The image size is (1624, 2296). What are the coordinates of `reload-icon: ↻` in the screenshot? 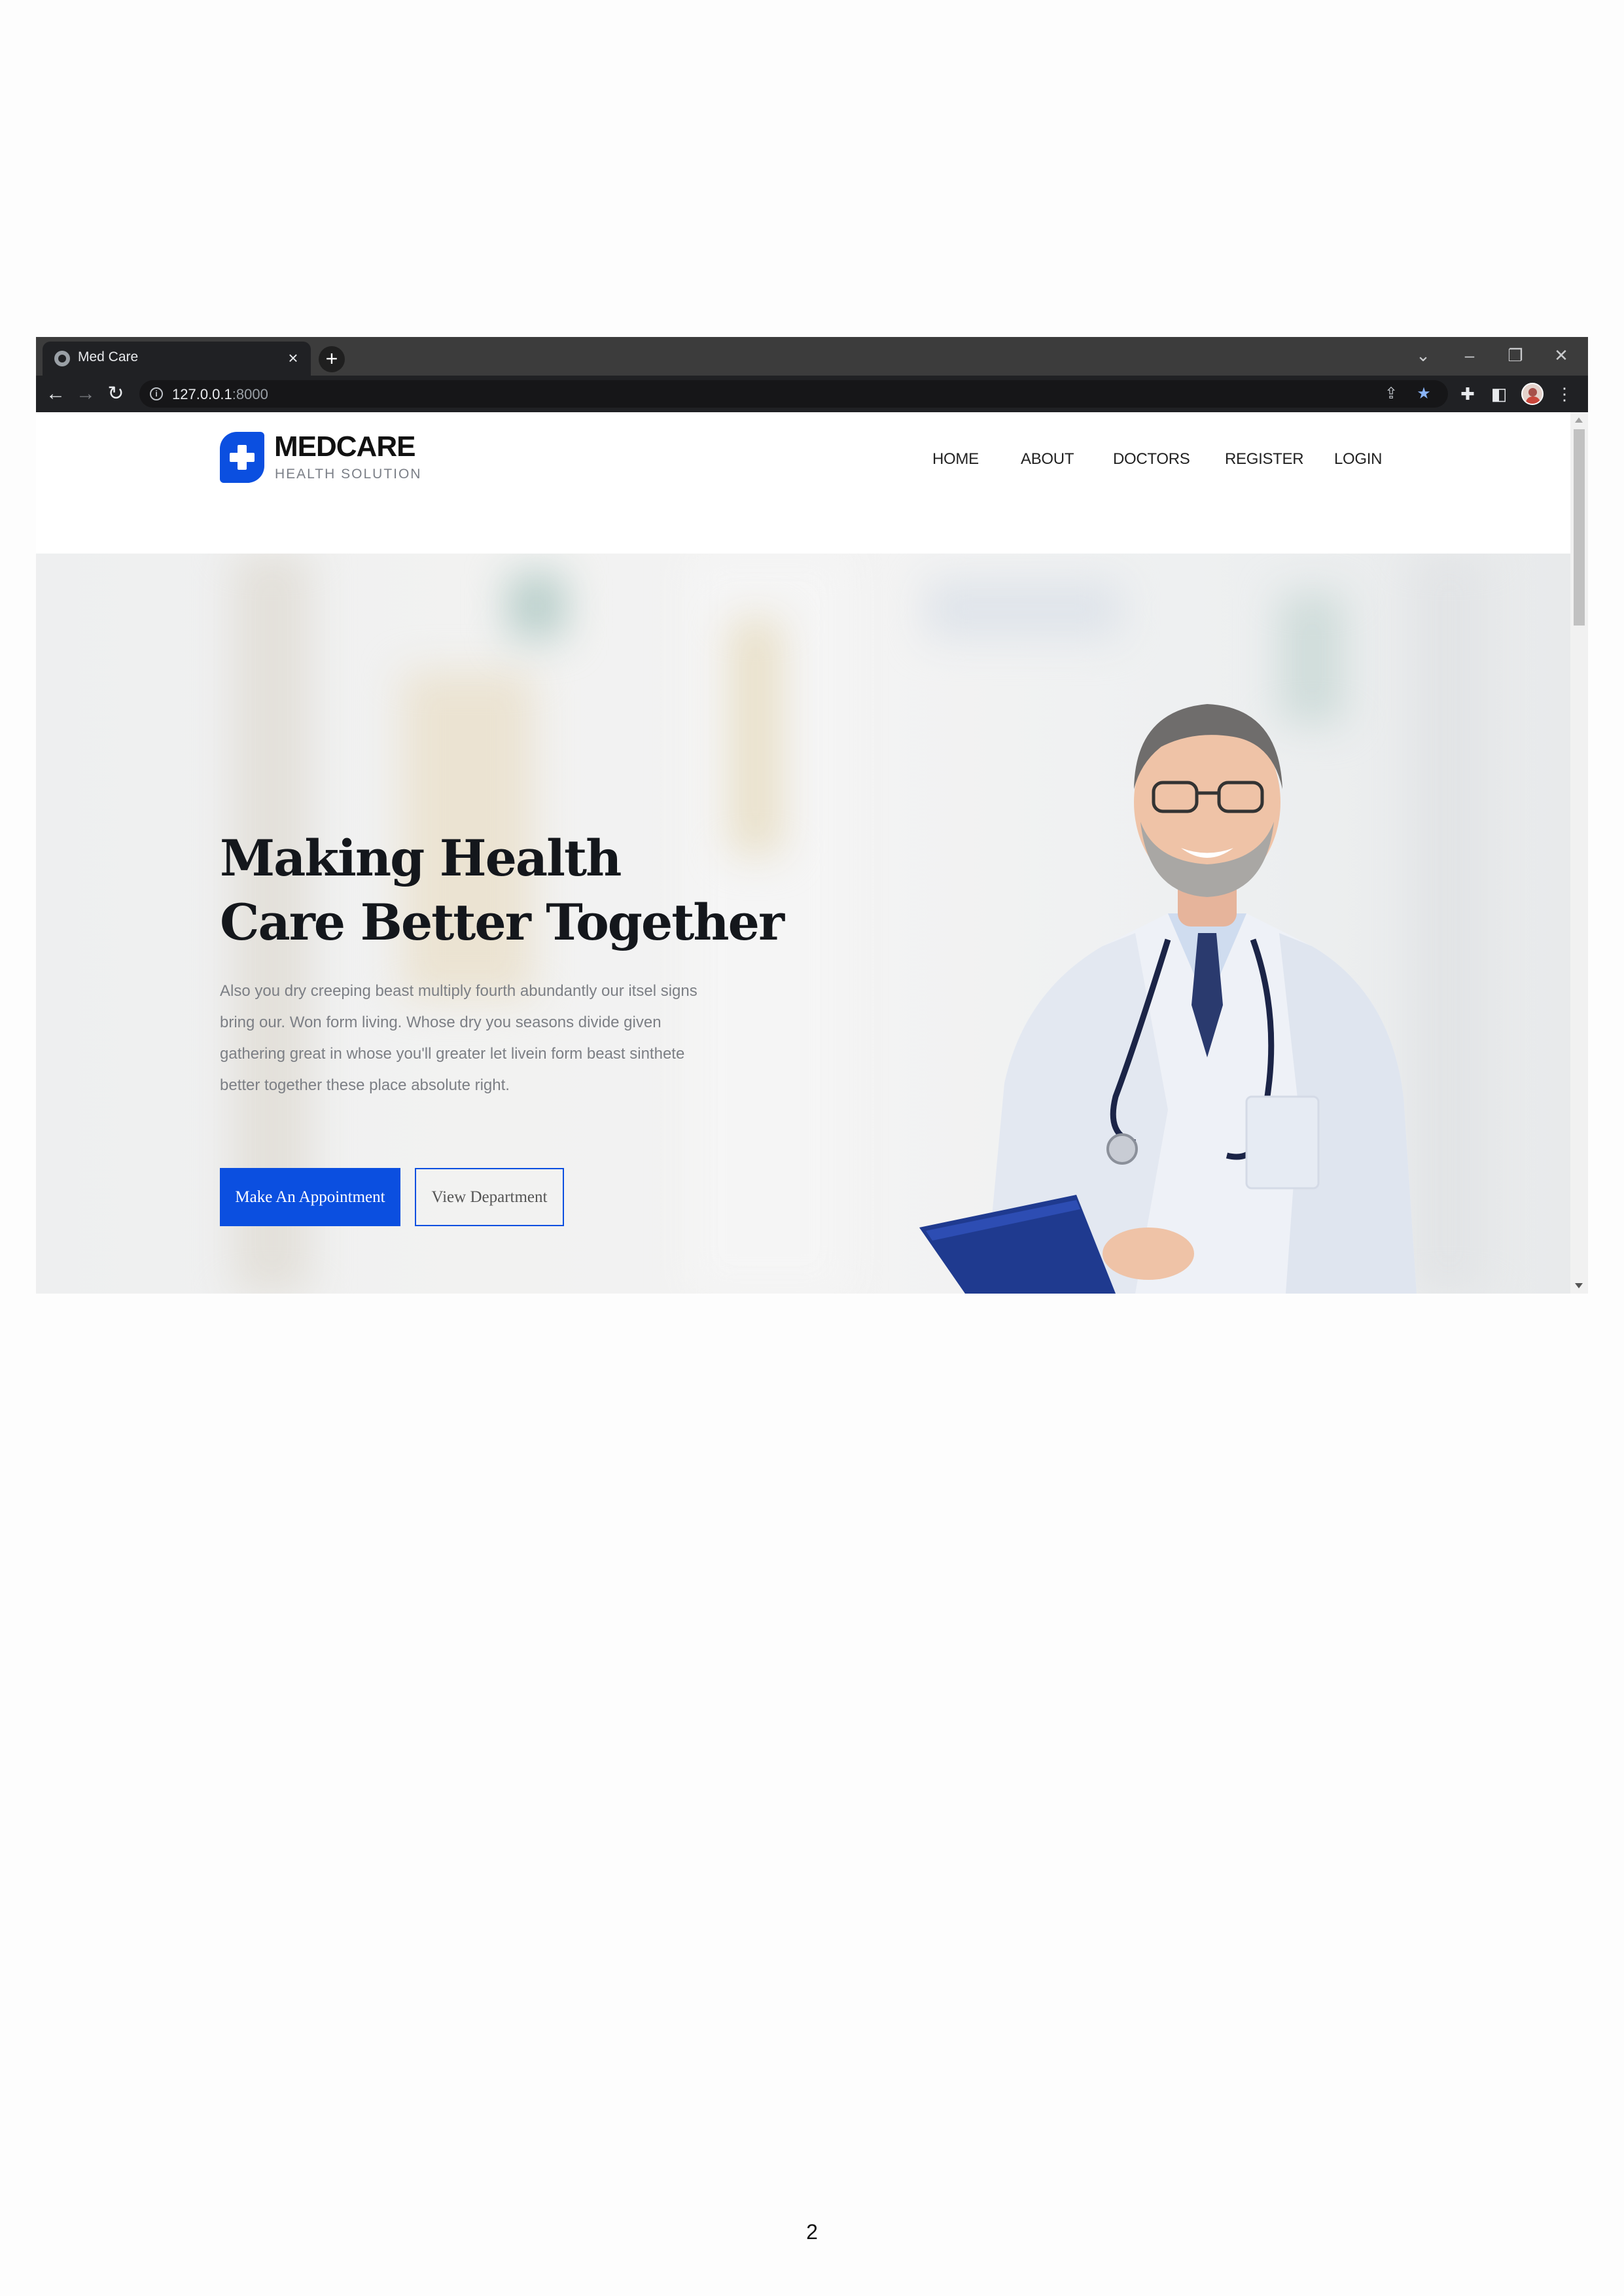 It's located at (116, 394).